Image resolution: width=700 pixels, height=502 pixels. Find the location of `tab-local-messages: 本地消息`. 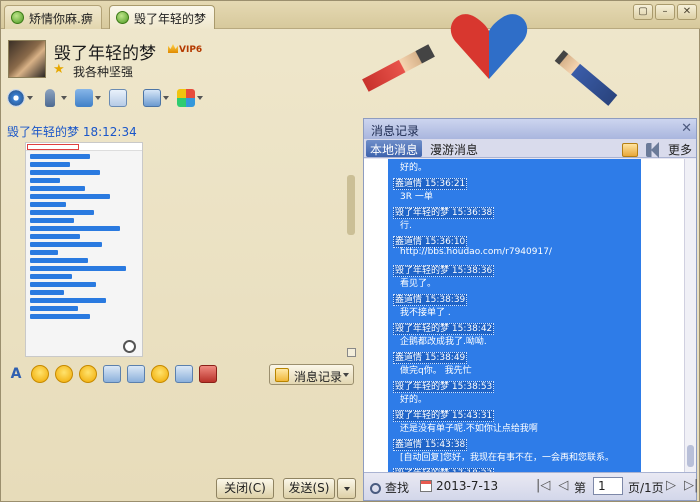

tab-local-messages: 本地消息 is located at coordinates (394, 148).